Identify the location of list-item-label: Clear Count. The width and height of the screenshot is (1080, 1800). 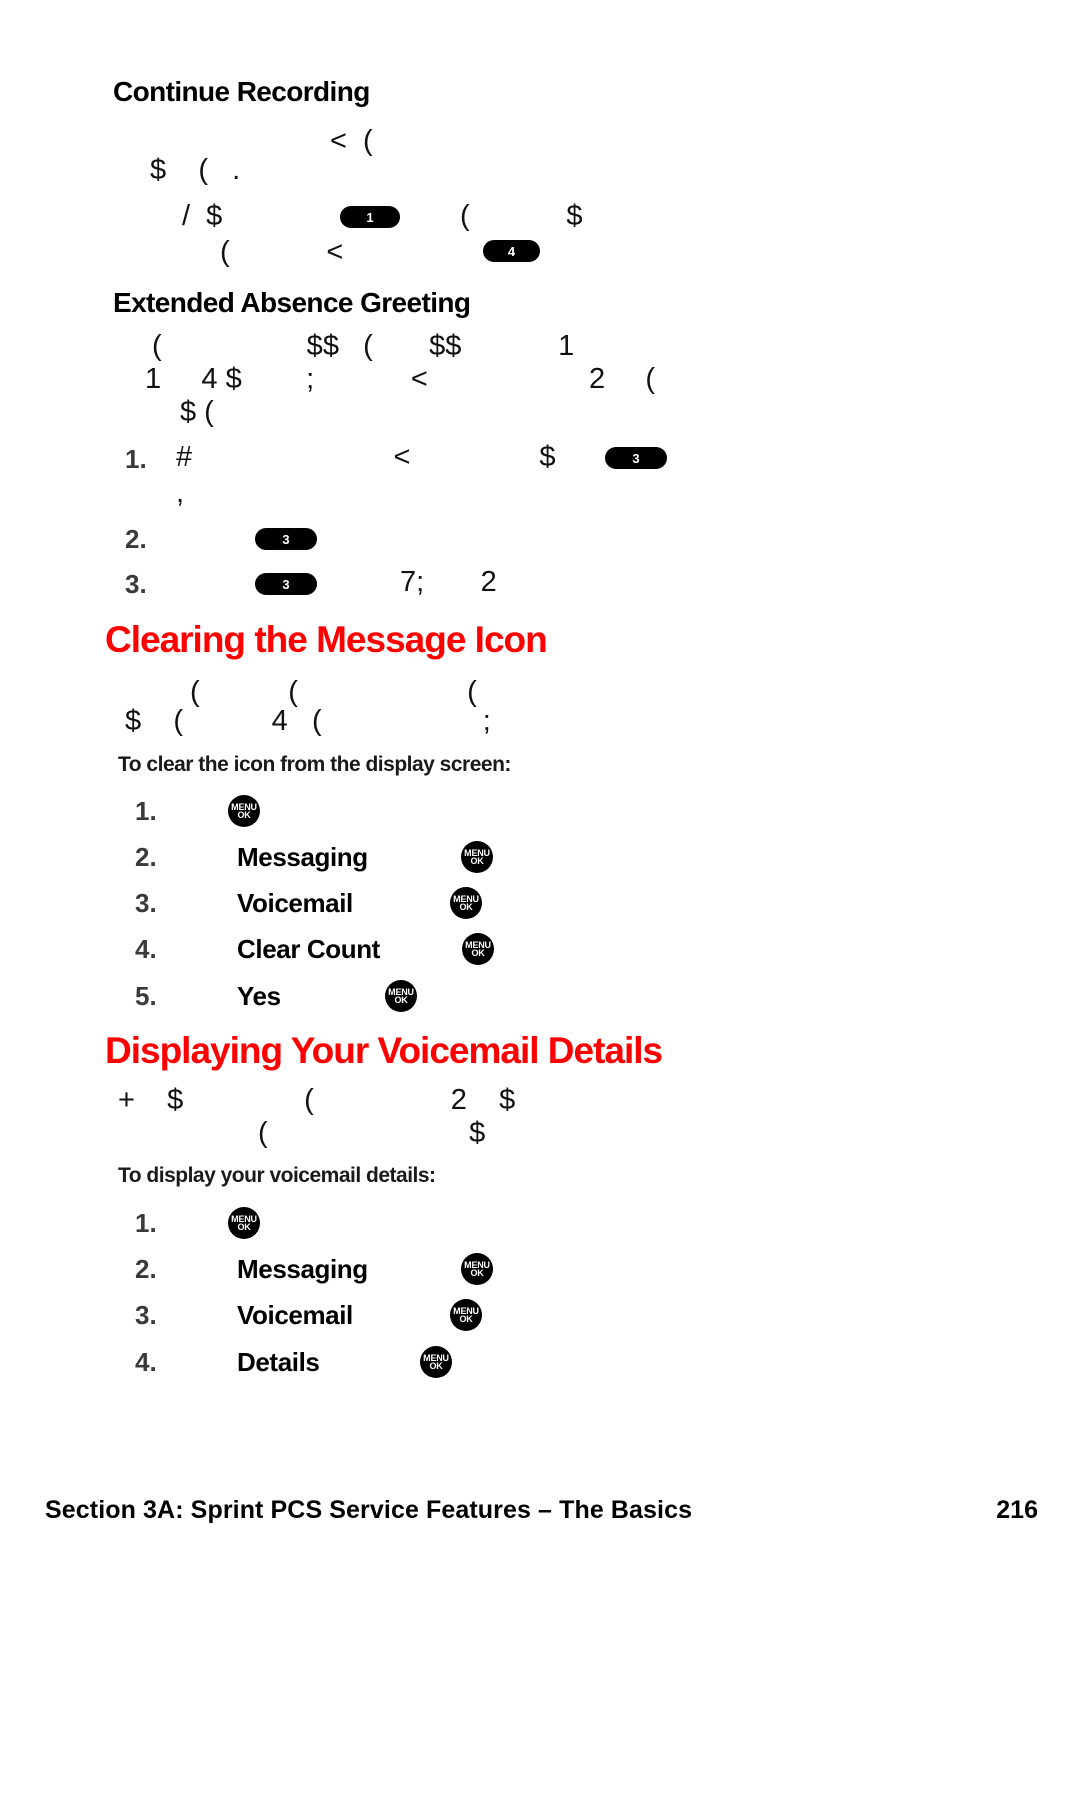
(308, 949).